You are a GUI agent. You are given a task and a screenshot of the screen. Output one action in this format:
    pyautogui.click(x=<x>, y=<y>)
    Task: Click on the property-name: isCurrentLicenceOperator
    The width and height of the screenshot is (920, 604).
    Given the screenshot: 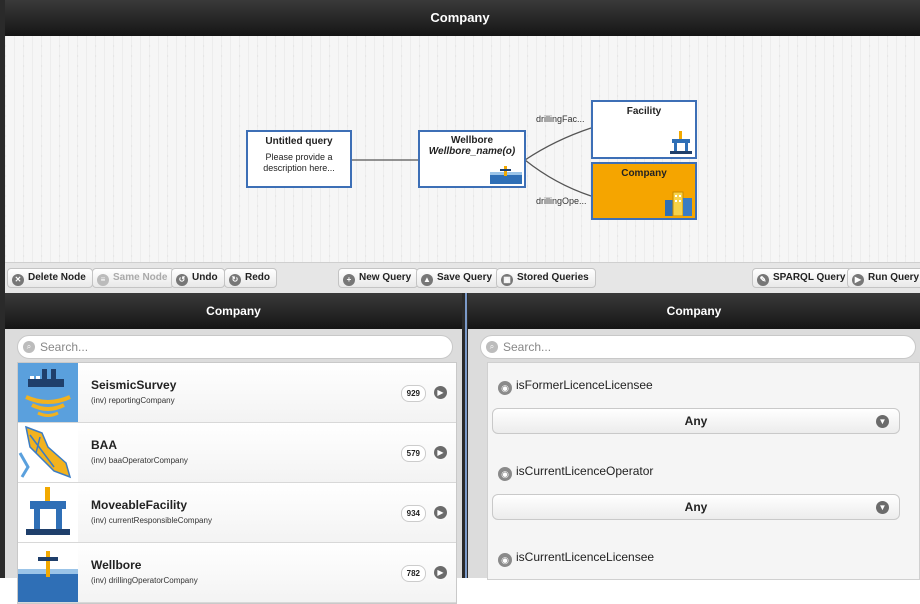 What is the action you would take?
    pyautogui.click(x=585, y=471)
    